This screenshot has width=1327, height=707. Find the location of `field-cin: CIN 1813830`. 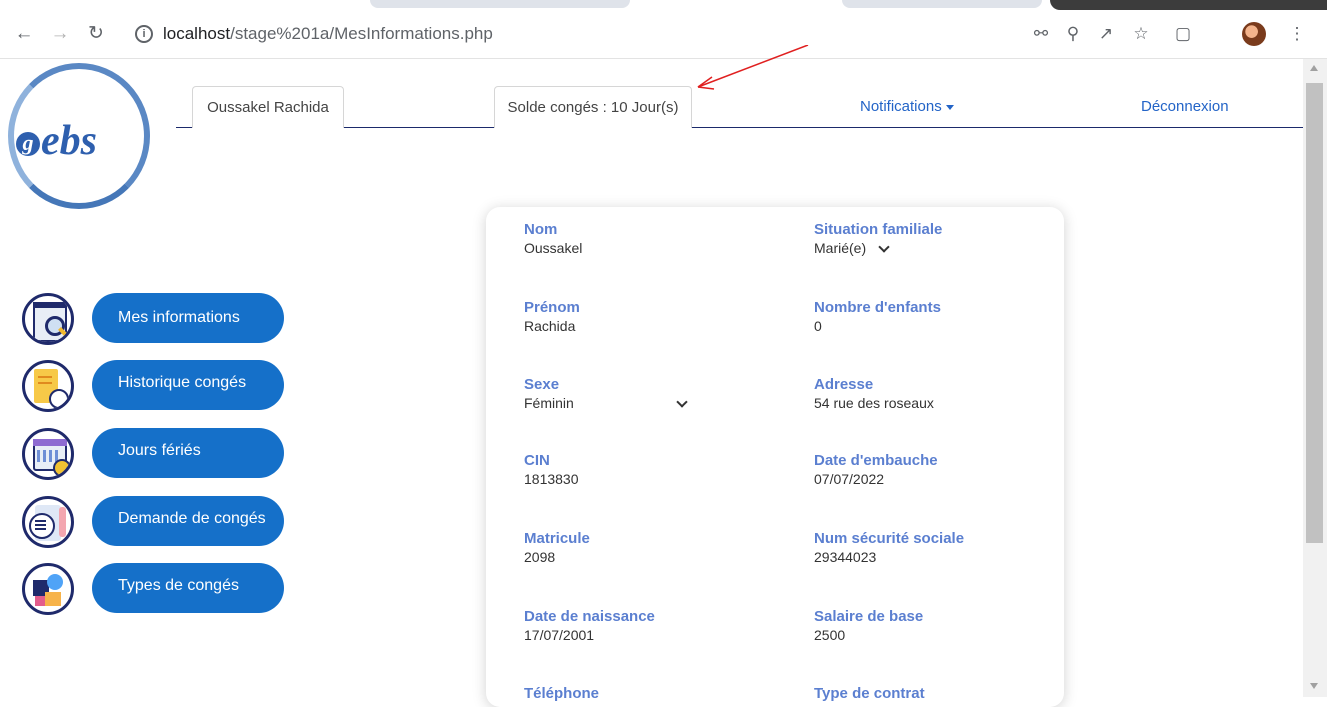

field-cin: CIN 1813830 is located at coordinates (649, 470).